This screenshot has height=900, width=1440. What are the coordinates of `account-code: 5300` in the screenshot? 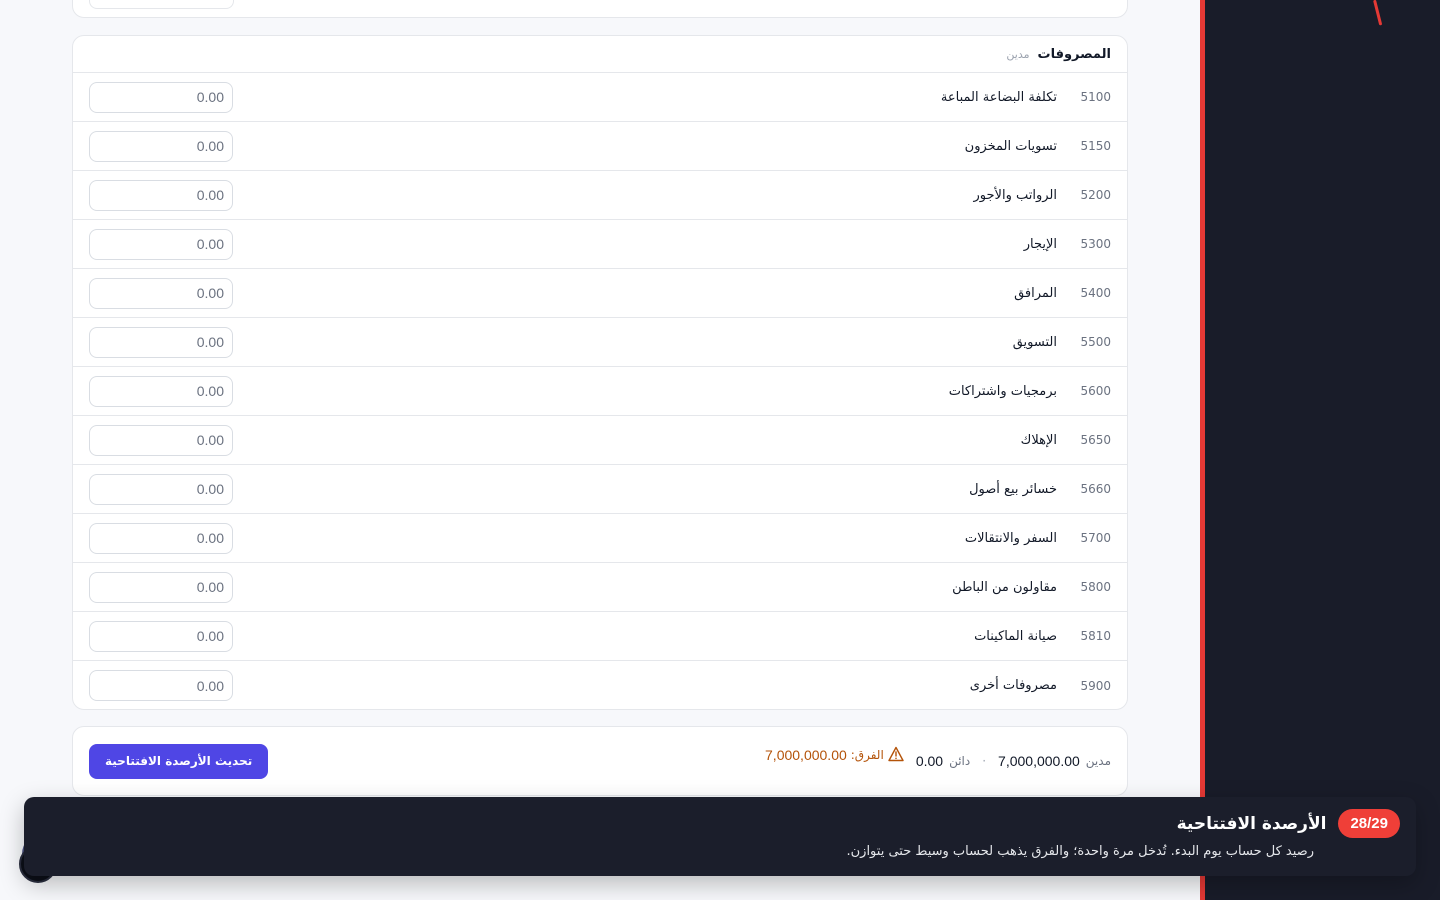 It's located at (1095, 244).